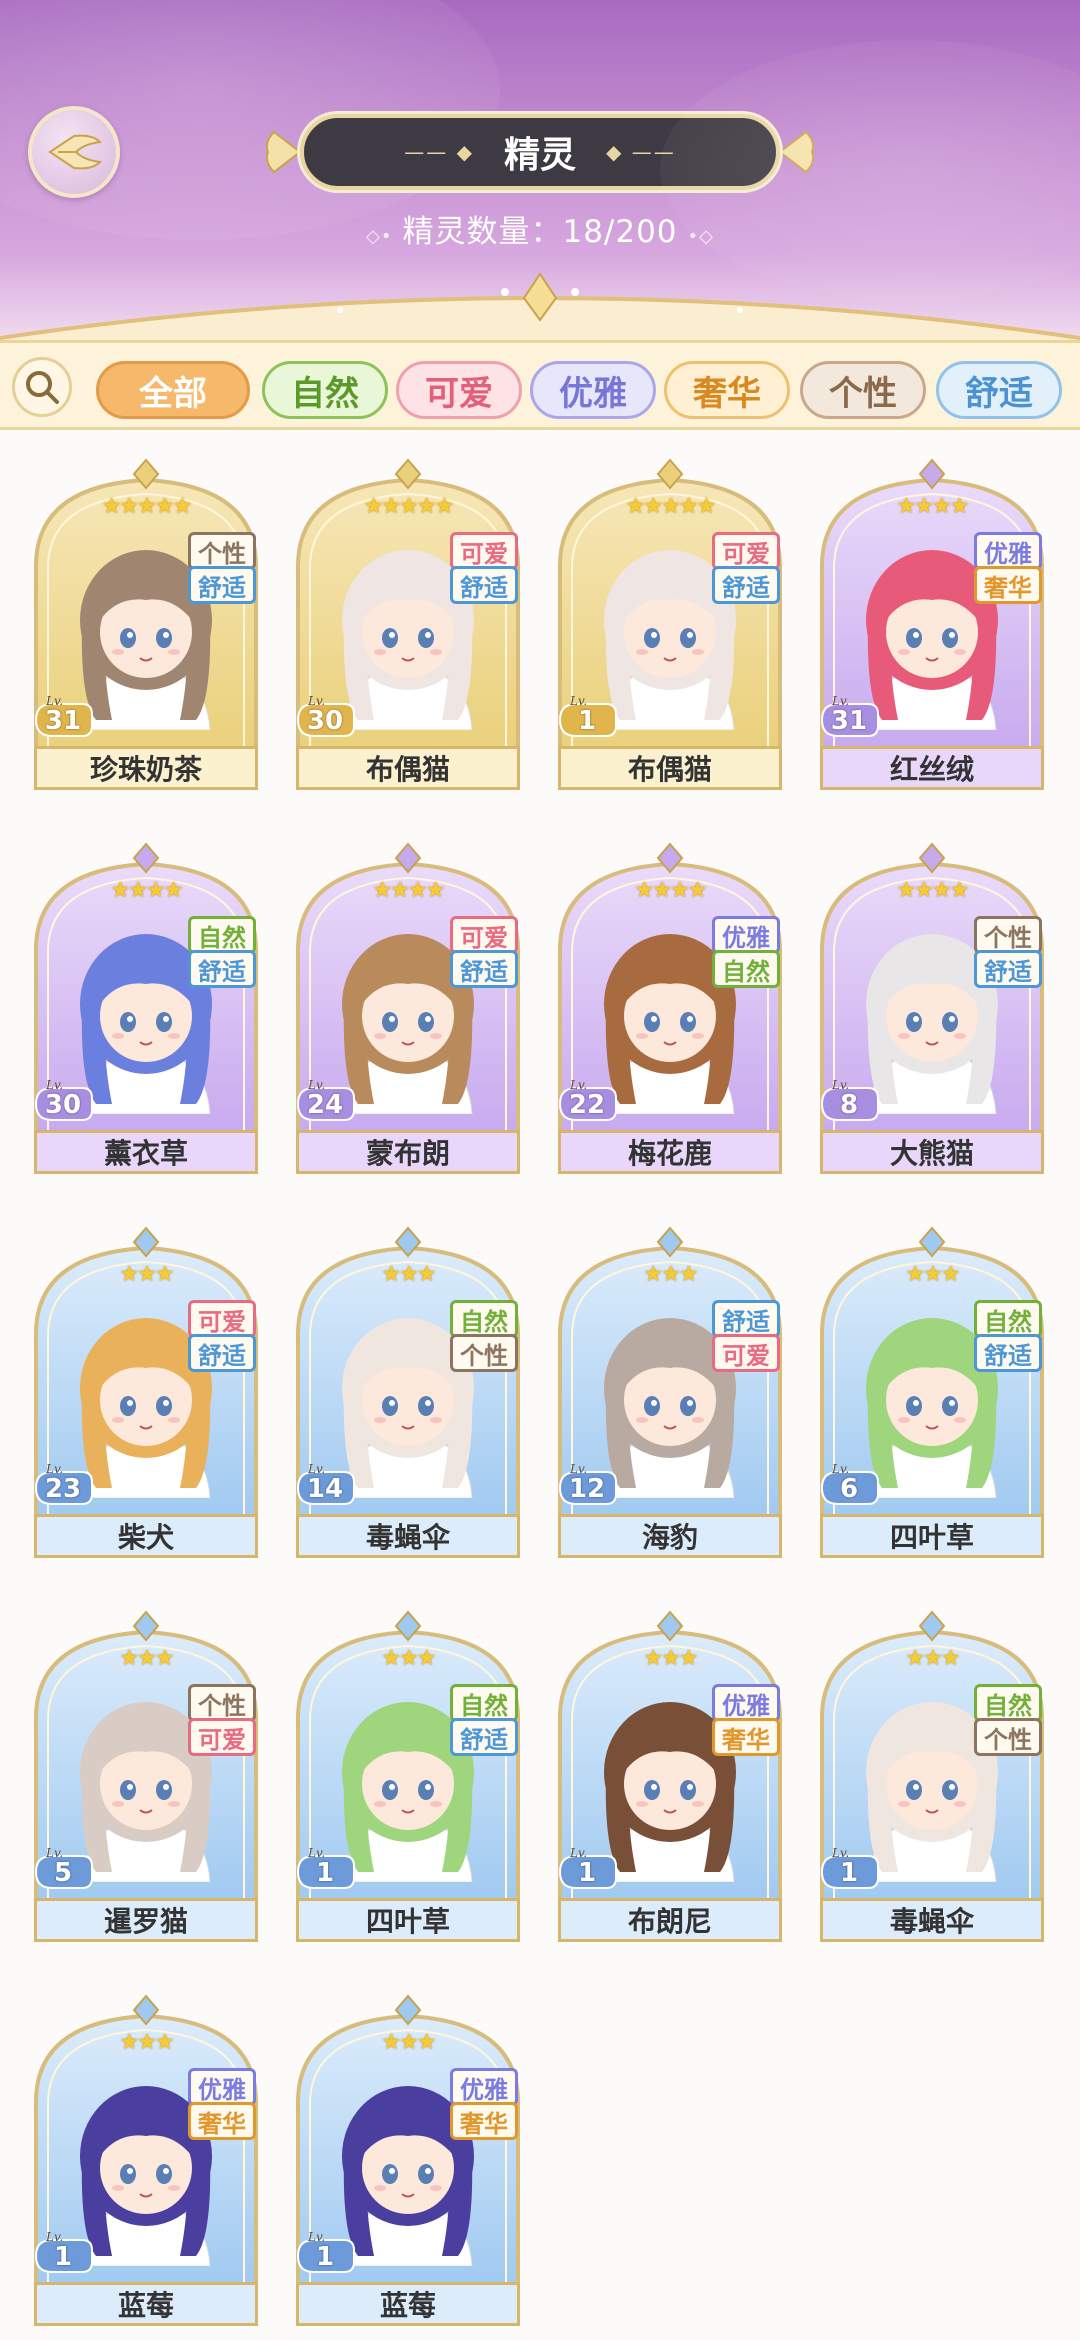 Image resolution: width=1080 pixels, height=2340 pixels. Describe the element at coordinates (146, 1920) in the screenshot. I see `spirit-name: 暹罗猫` at that location.